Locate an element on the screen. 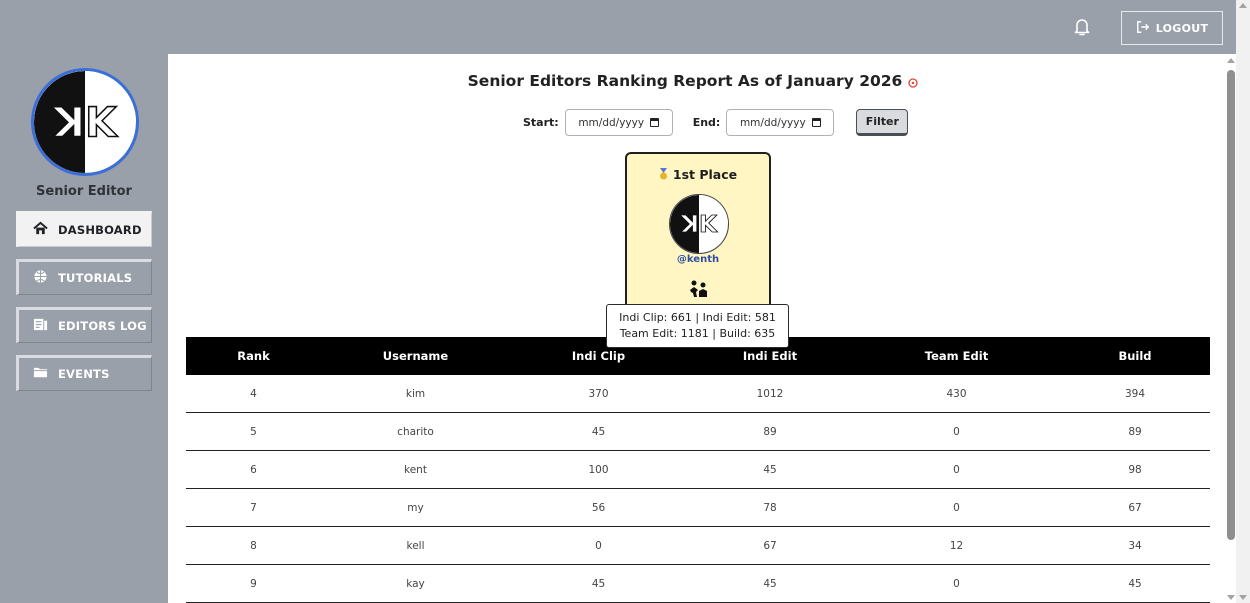 The height and width of the screenshot is (603, 1250). column-header: Rank is located at coordinates (253, 356).